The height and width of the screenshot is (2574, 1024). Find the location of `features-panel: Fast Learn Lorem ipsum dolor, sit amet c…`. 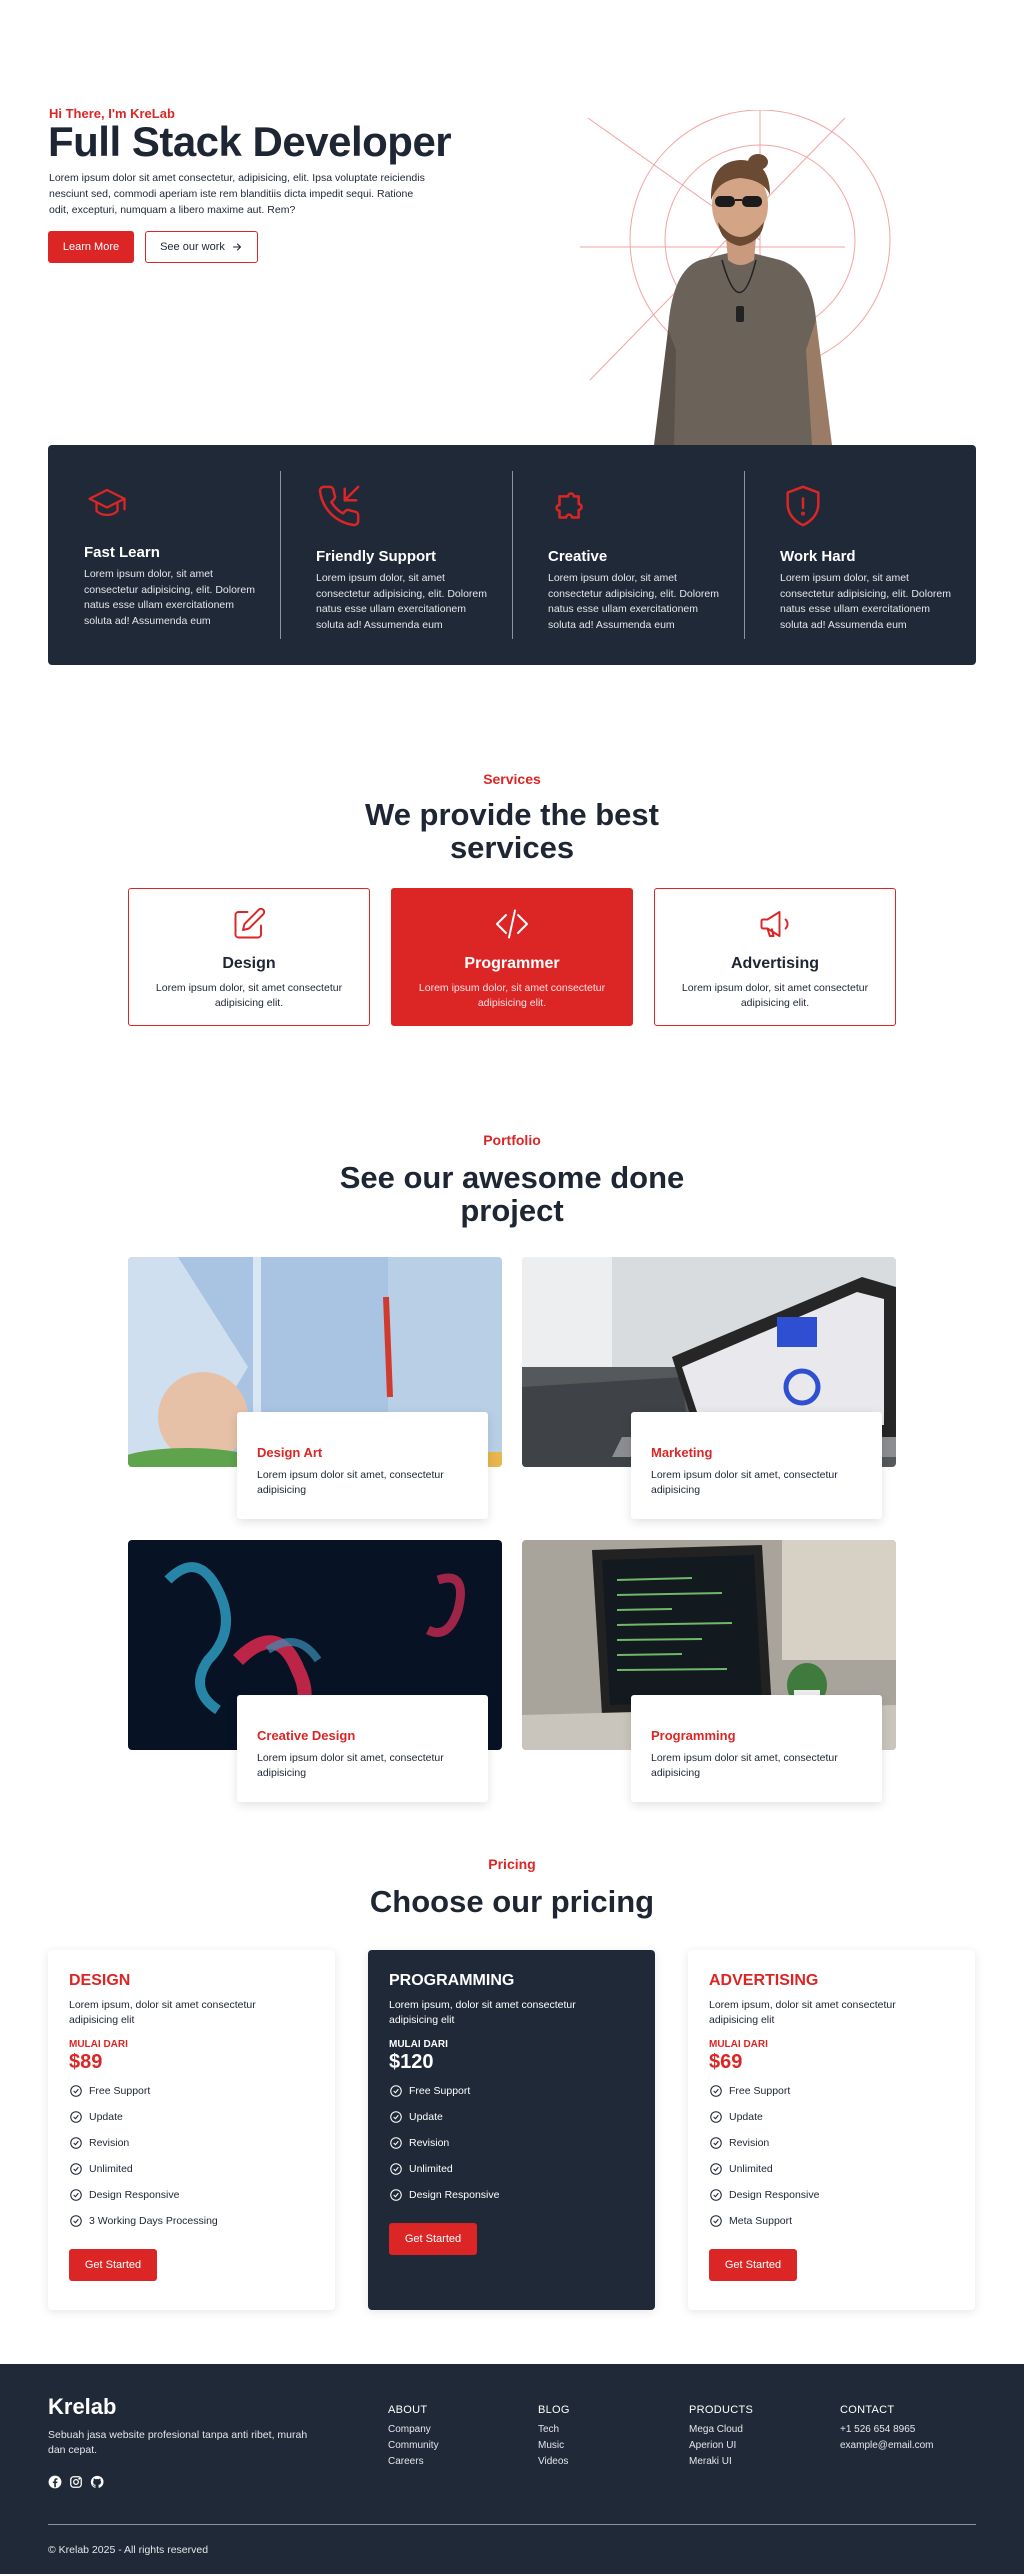

features-panel: Fast Learn Lorem ipsum dolor, sit amet c… is located at coordinates (512, 555).